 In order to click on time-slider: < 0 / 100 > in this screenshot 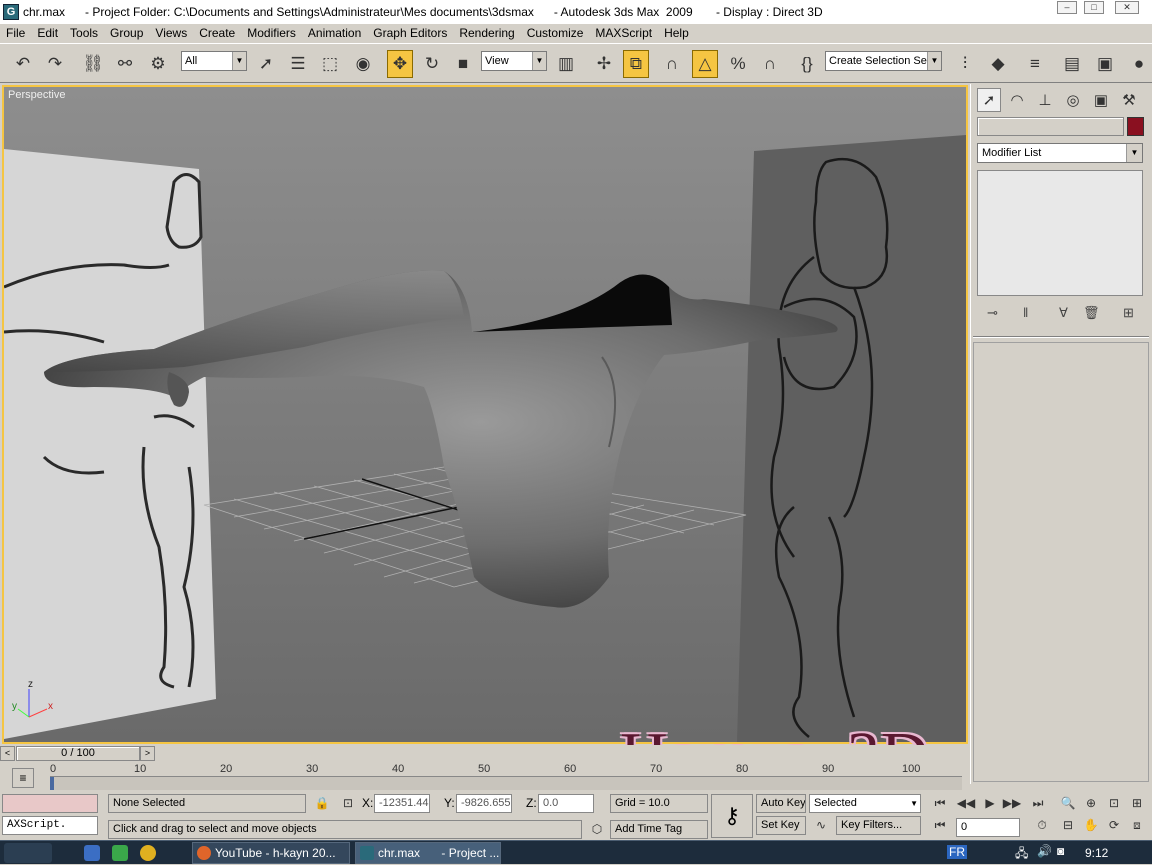, I will do `click(484, 753)`.